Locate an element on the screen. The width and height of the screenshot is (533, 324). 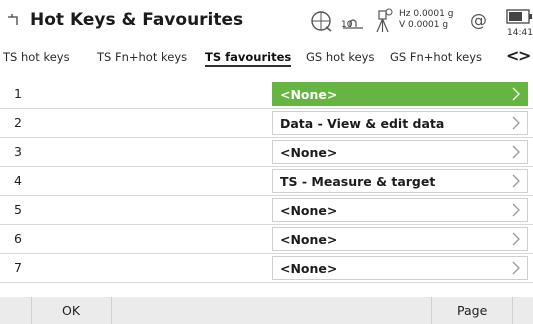
row-index: 3 is located at coordinates (18, 151).